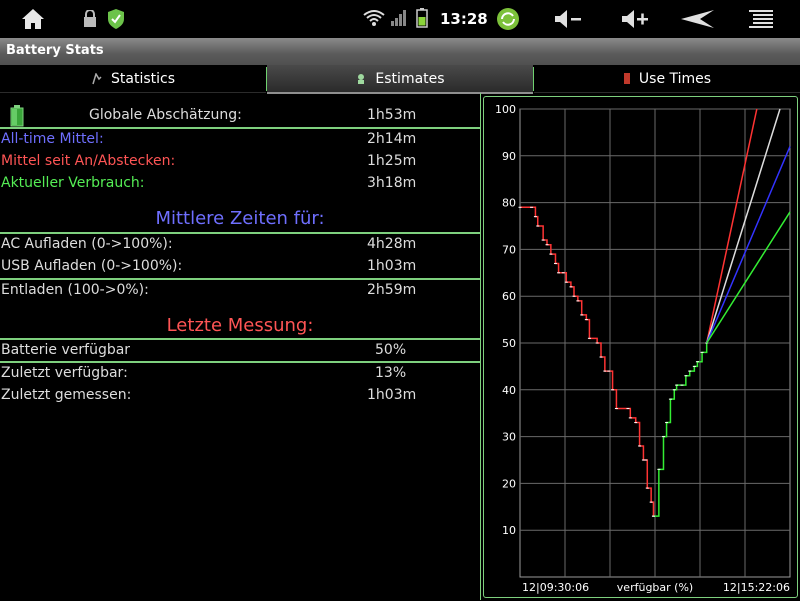  Describe the element at coordinates (66, 395) in the screenshot. I see `last-measured-label: Zuletzt gemessen:` at that location.